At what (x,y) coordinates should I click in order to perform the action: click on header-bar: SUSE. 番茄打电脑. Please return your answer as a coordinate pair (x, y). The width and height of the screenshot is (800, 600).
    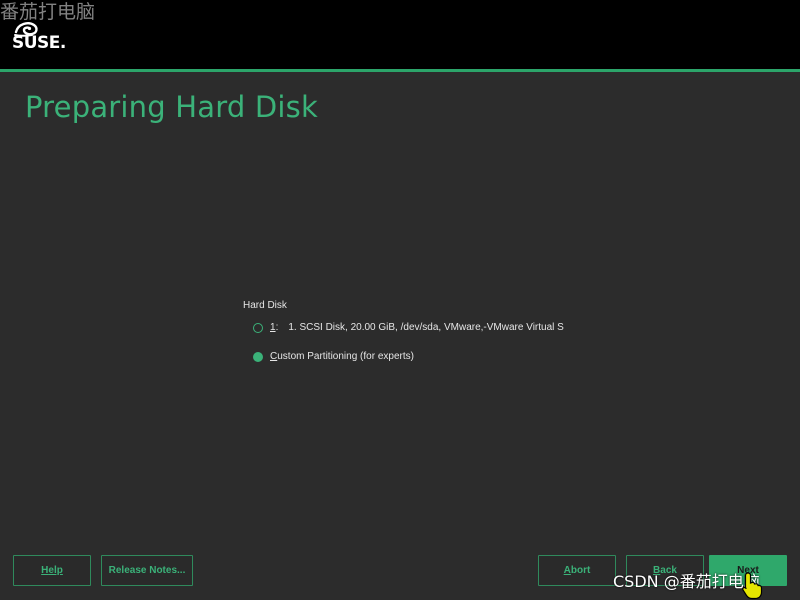
    Looking at the image, I should click on (400, 34).